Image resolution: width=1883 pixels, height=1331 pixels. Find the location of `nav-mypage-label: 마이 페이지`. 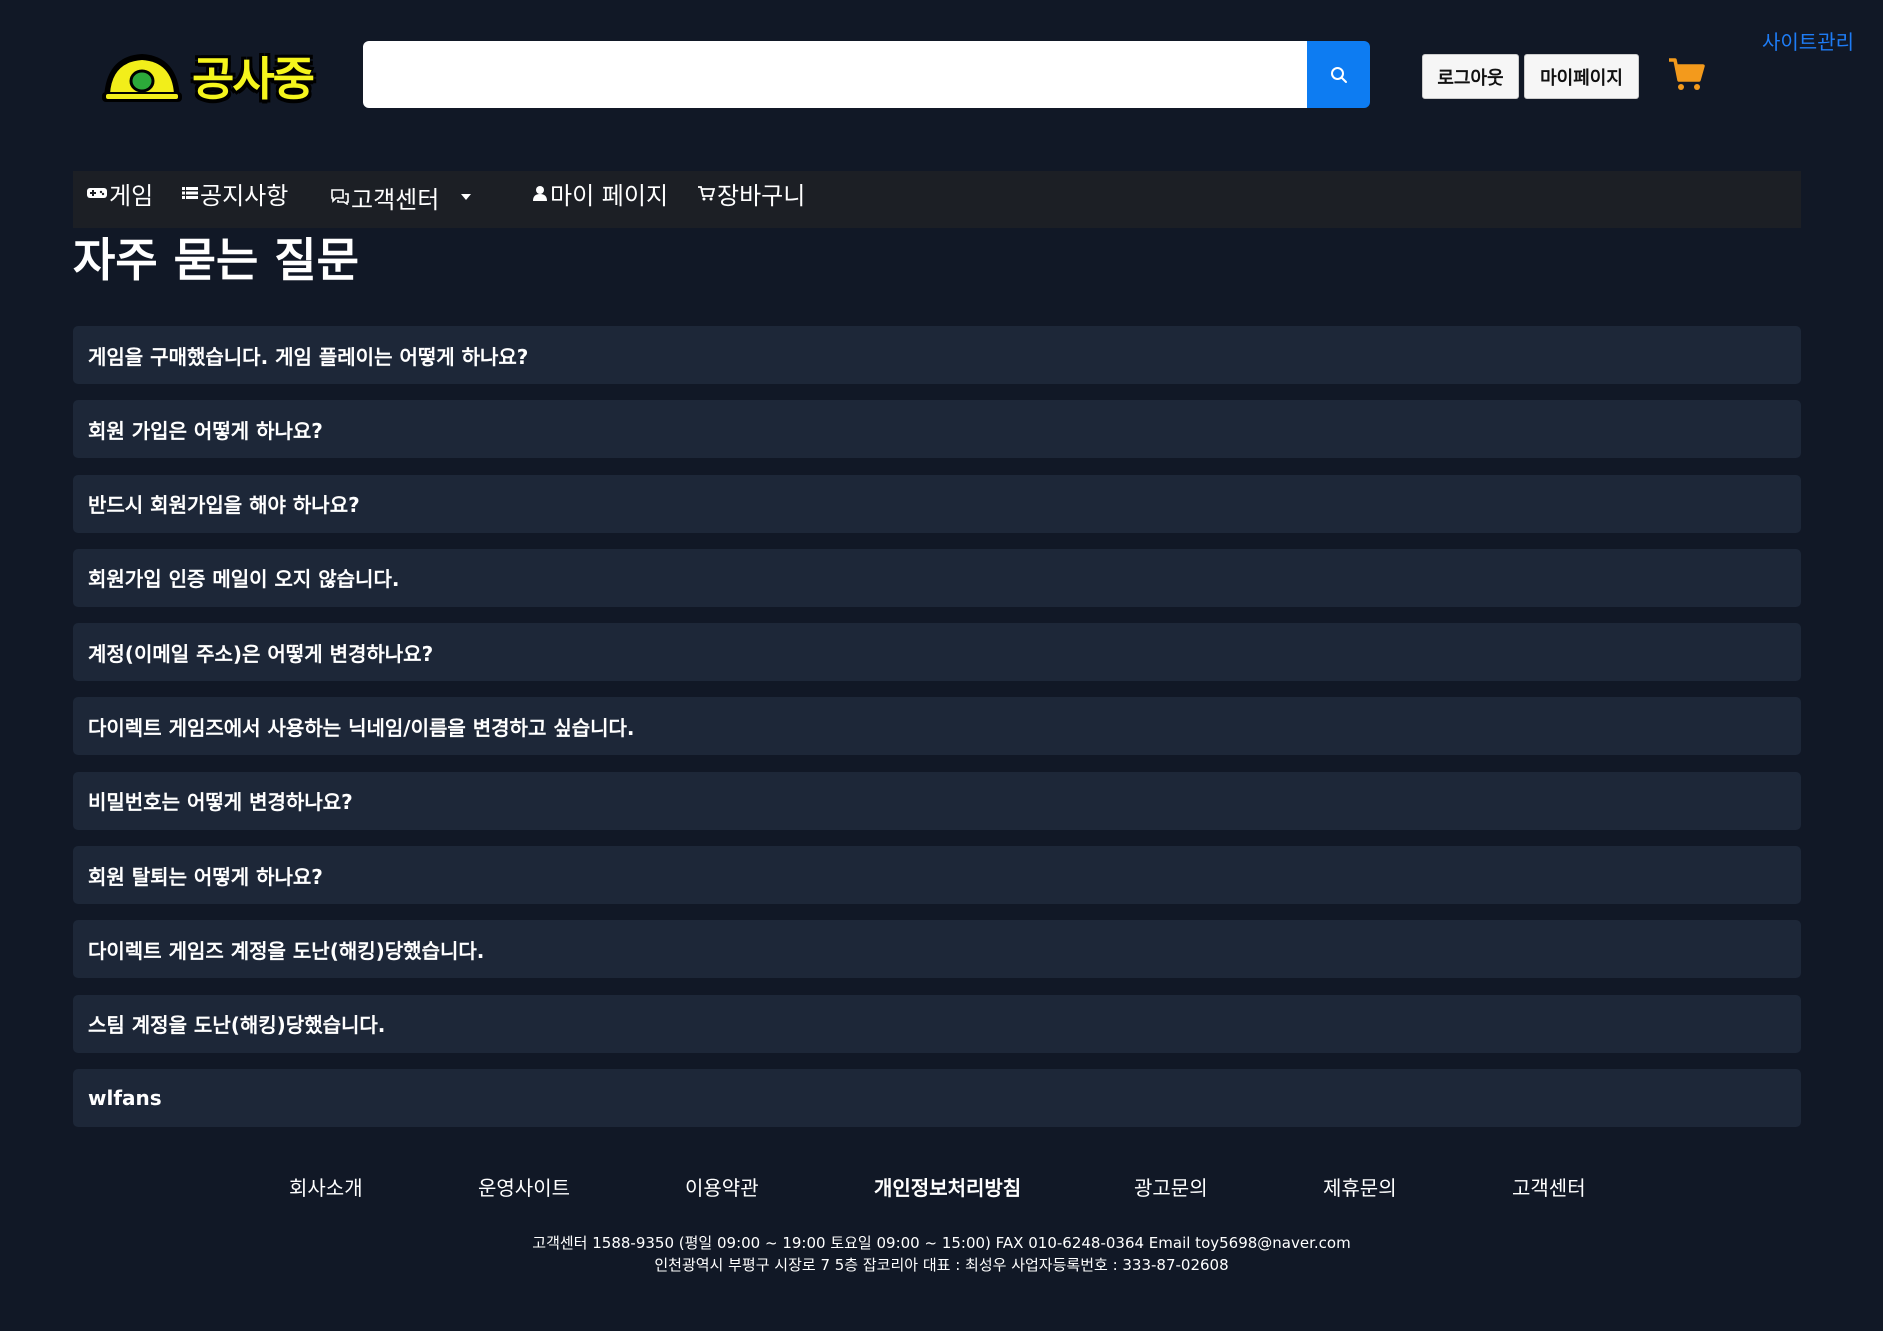

nav-mypage-label: 마이 페이지 is located at coordinates (609, 195).